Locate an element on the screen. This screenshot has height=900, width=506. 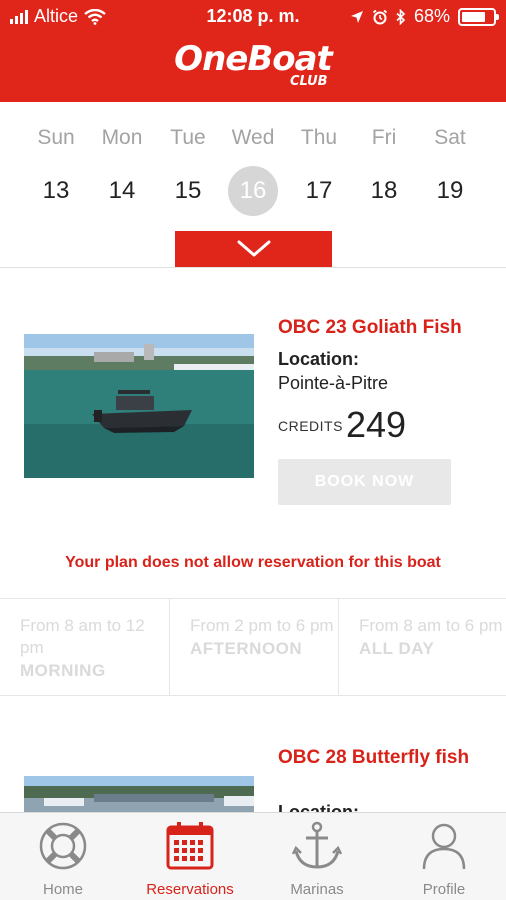
slot-morning: From 8 am to 12 pm MORNING is located at coordinates (84, 647).